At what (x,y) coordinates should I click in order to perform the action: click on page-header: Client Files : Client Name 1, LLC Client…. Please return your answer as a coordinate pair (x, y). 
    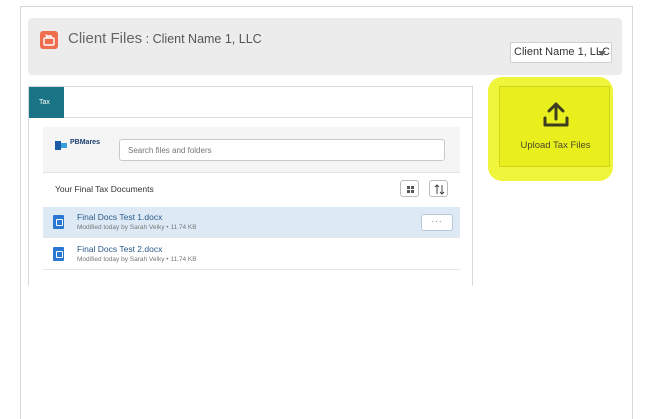
    Looking at the image, I should click on (325, 46).